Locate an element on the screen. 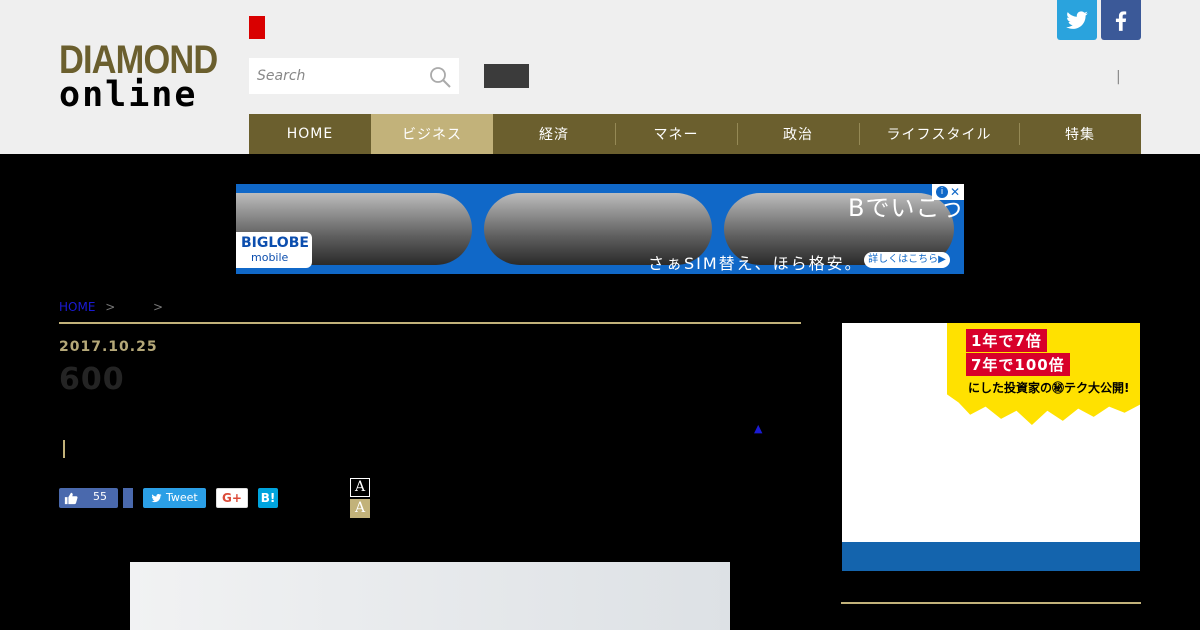 The height and width of the screenshot is (630, 1200). sidebar-ad: 1年で7倍 7年で100倍 にした投資家の㊙テク大公開! is located at coordinates (991, 447).